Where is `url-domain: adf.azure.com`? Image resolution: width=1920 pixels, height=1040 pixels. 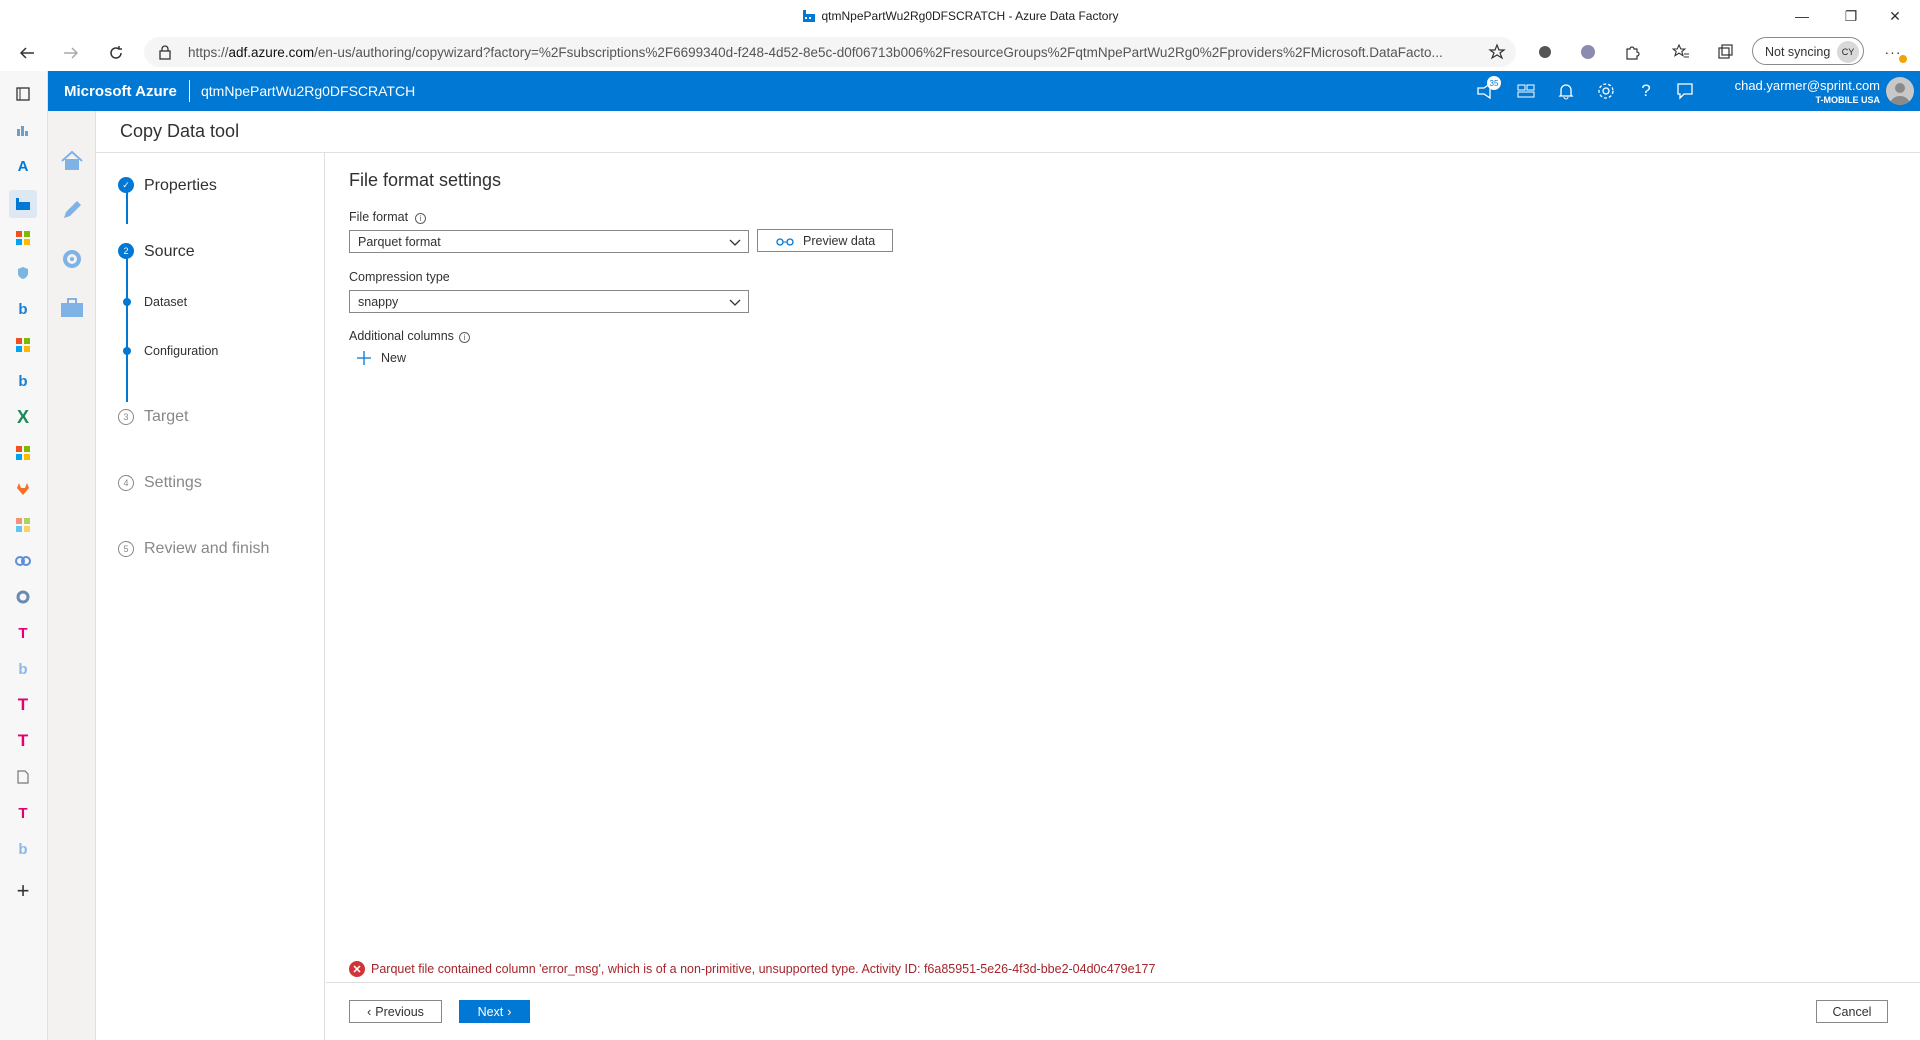
url-domain: adf.azure.com is located at coordinates (271, 52).